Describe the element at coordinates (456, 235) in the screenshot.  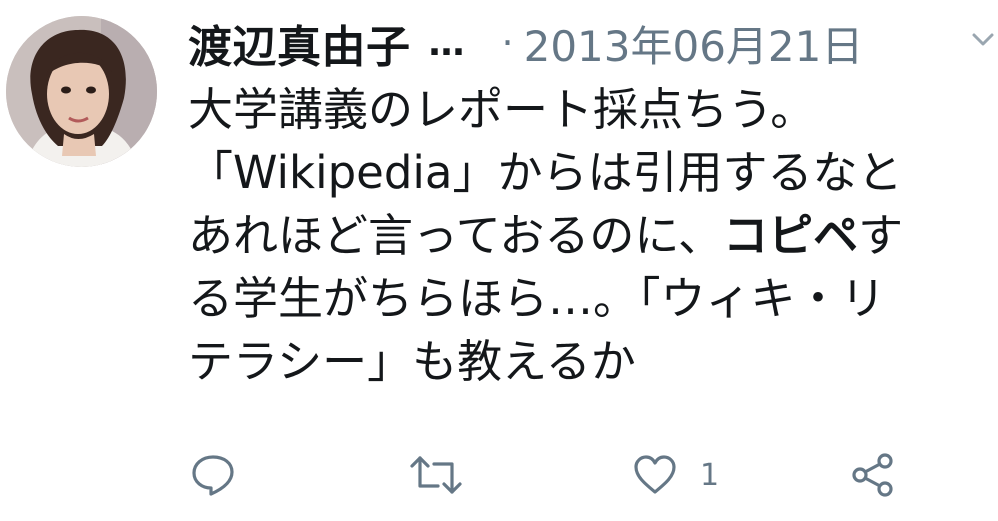
I see `tweet-text-segment: あれほど言っておるのに、` at that location.